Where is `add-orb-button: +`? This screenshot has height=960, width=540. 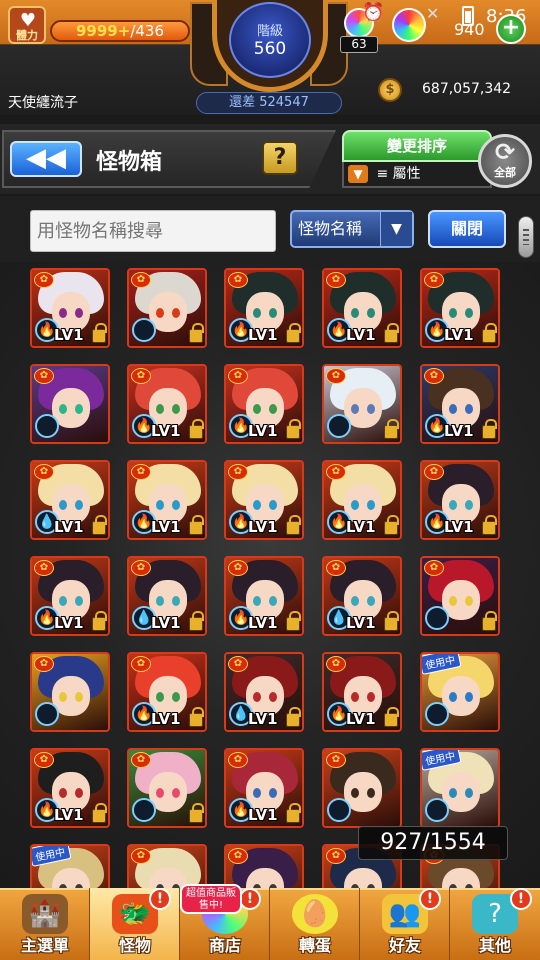
add-orb-button: + is located at coordinates (511, 29).